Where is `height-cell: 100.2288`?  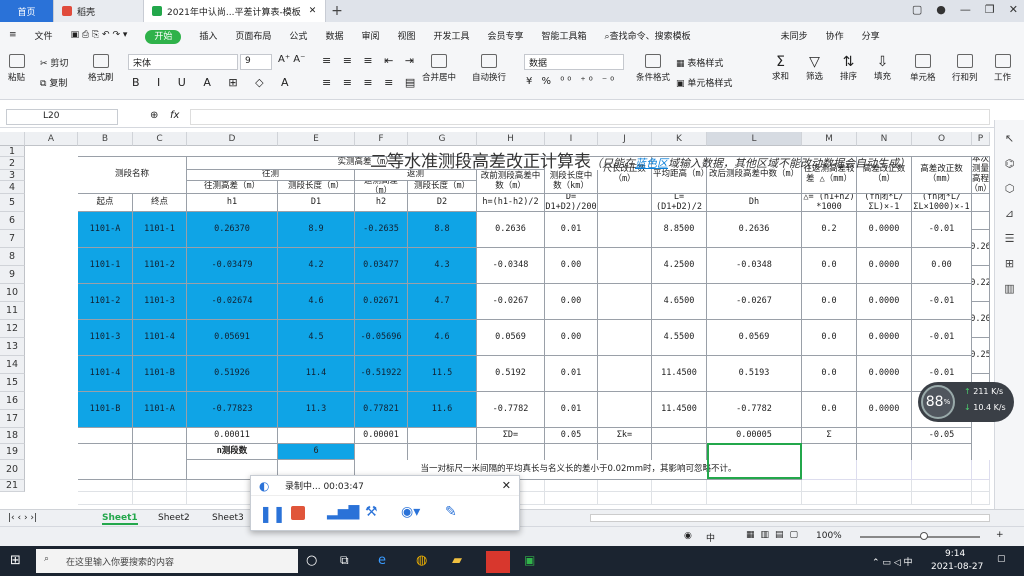
height-cell: 100.2288 is located at coordinates (981, 284).